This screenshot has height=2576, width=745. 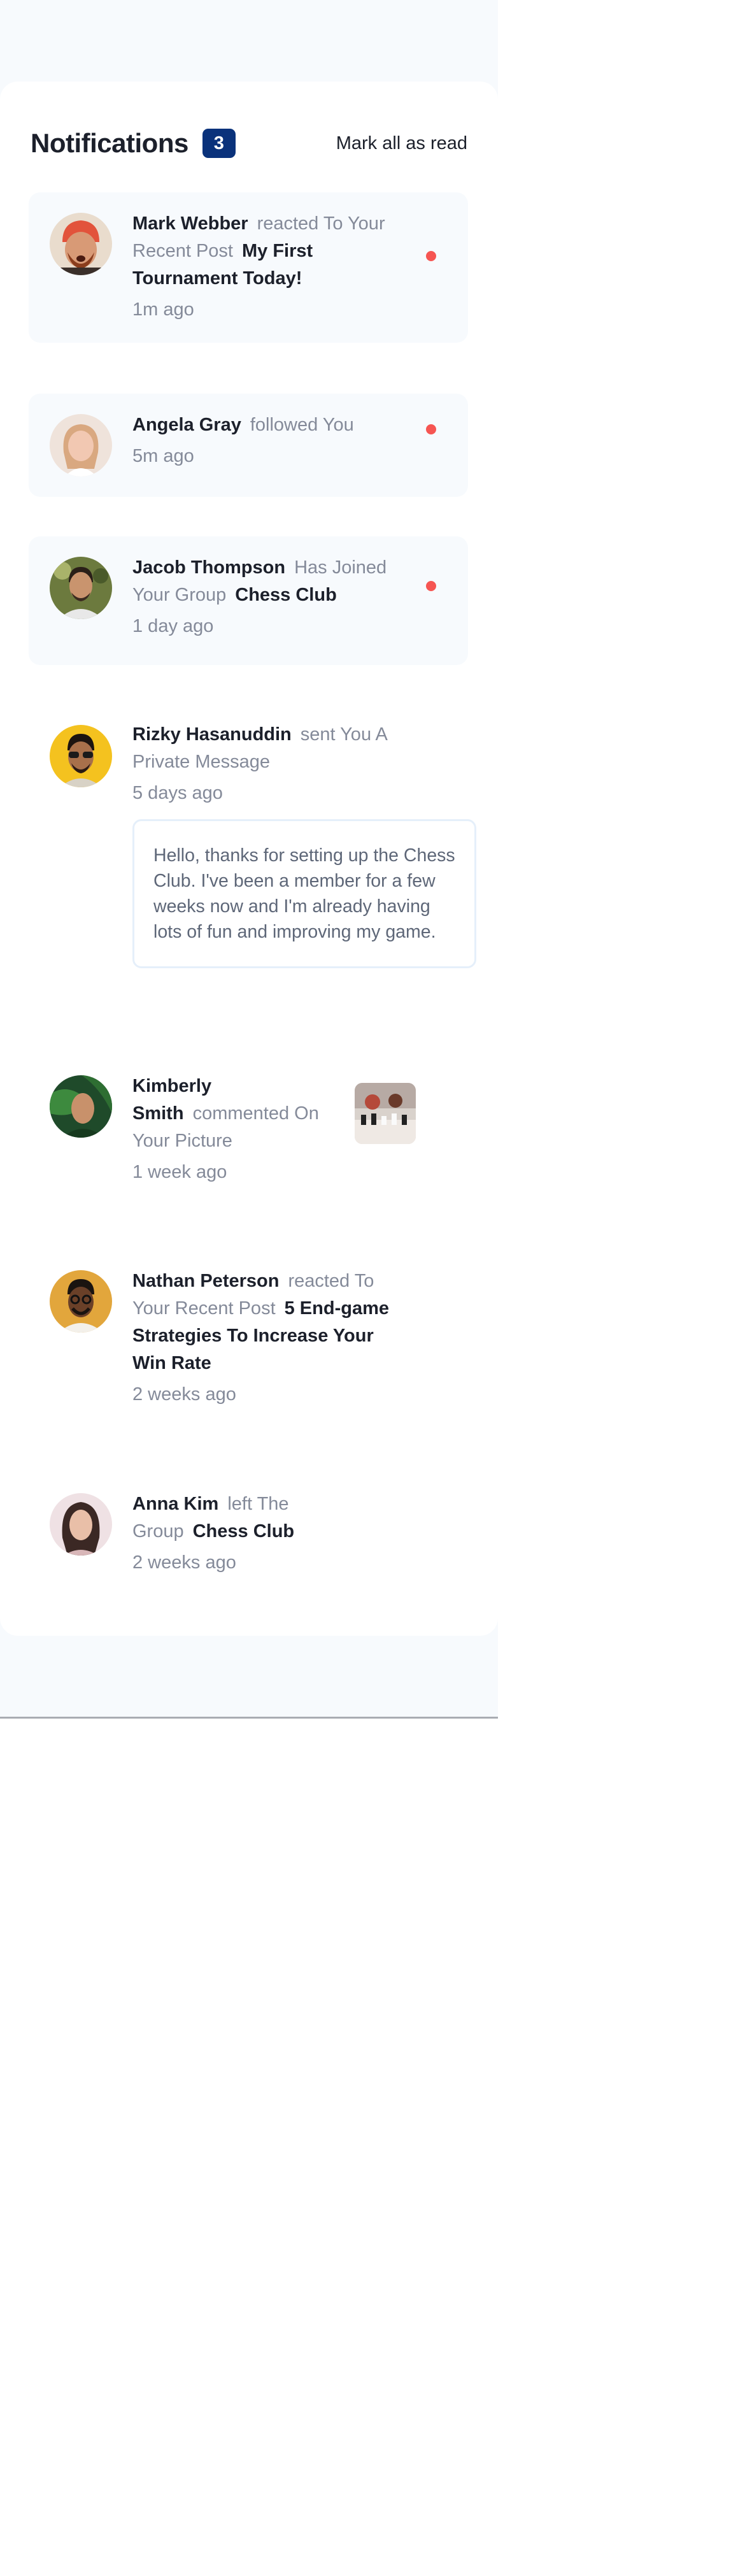 What do you see at coordinates (109, 143) in the screenshot?
I see `page-title: Notifications` at bounding box center [109, 143].